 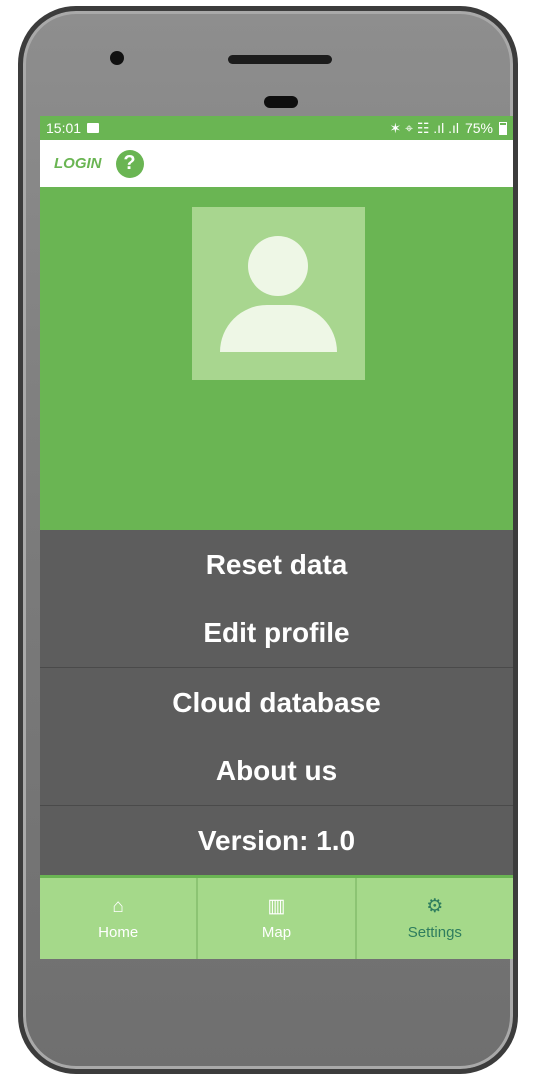 I want to click on login-button: LOGIN, so click(x=78, y=163).